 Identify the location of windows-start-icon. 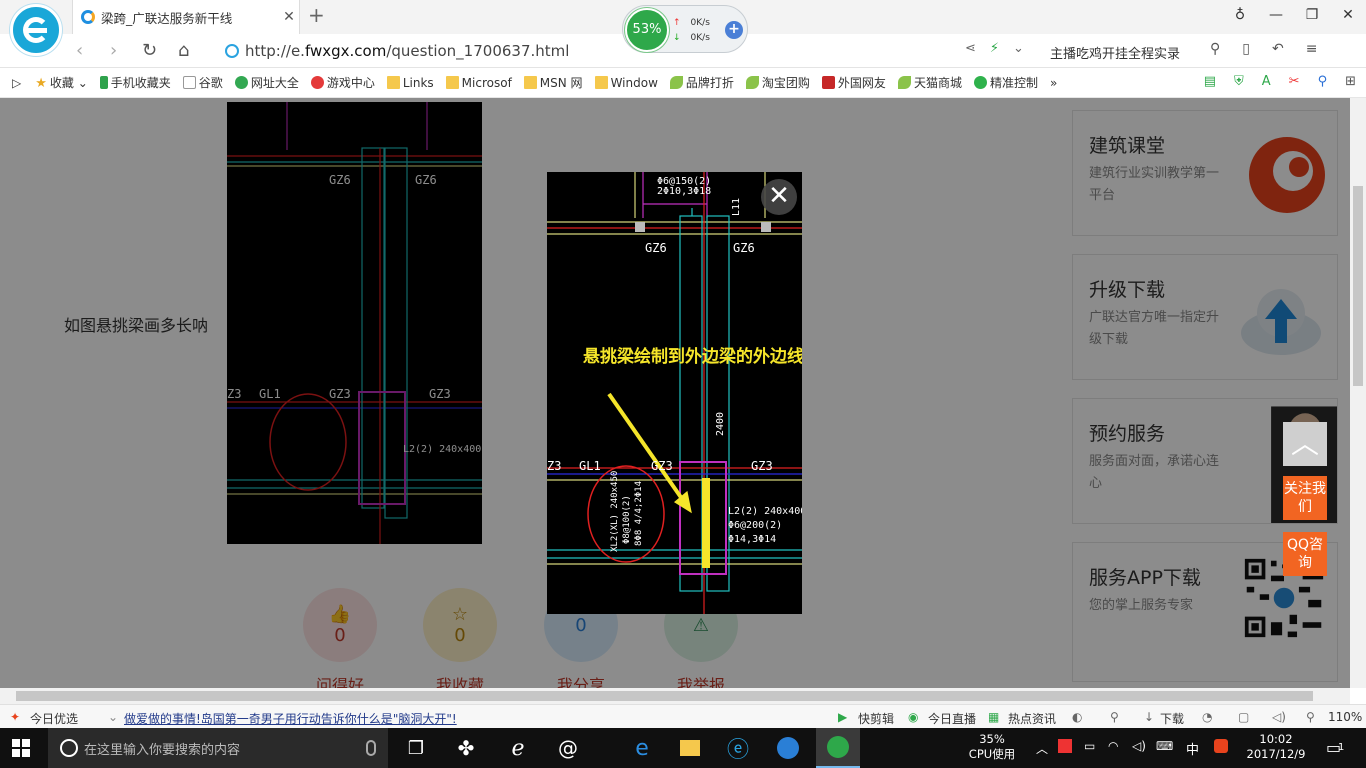
(21, 748).